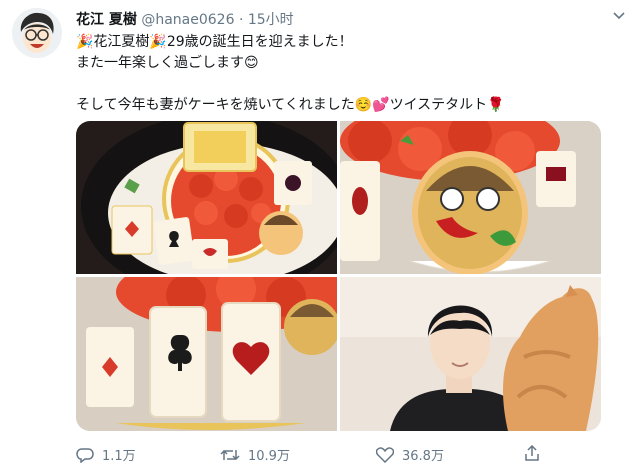 The width and height of the screenshot is (640, 473). I want to click on like-button: 36.8万, so click(410, 454).